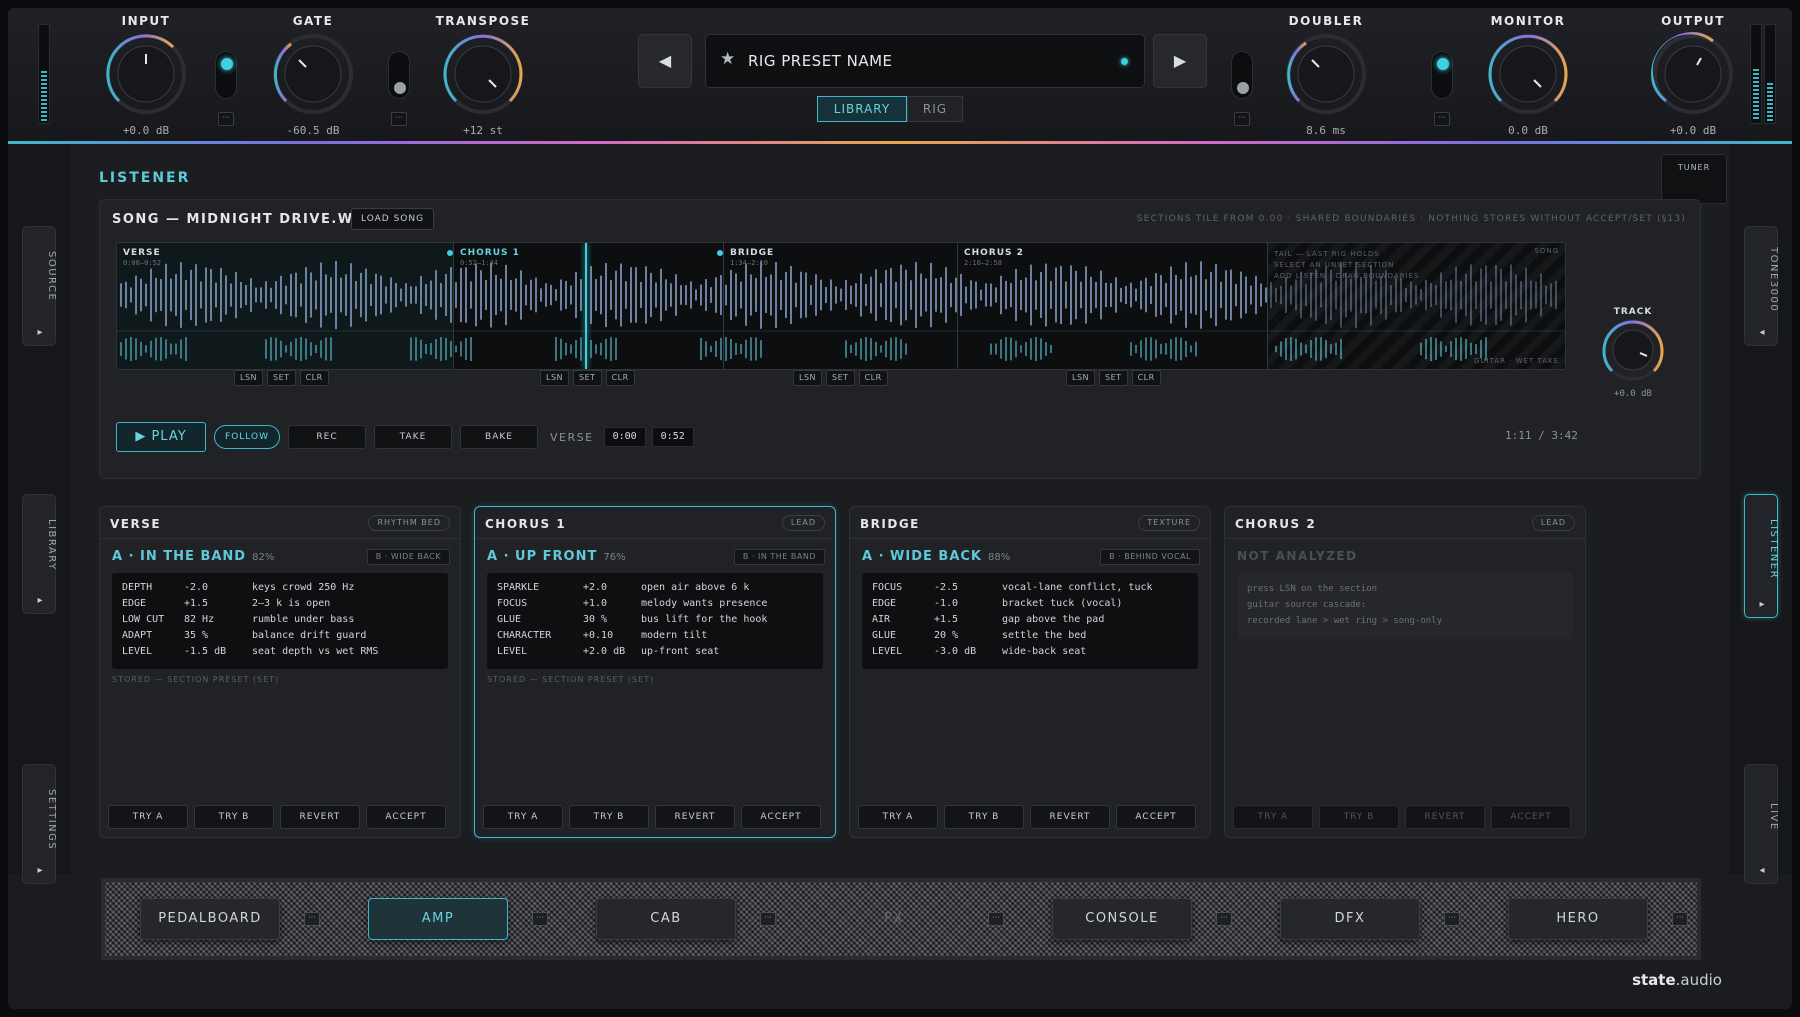 The width and height of the screenshot is (1800, 1017). I want to click on section-chorus-1: CHORUS 1 0:52–1:34, so click(588, 306).